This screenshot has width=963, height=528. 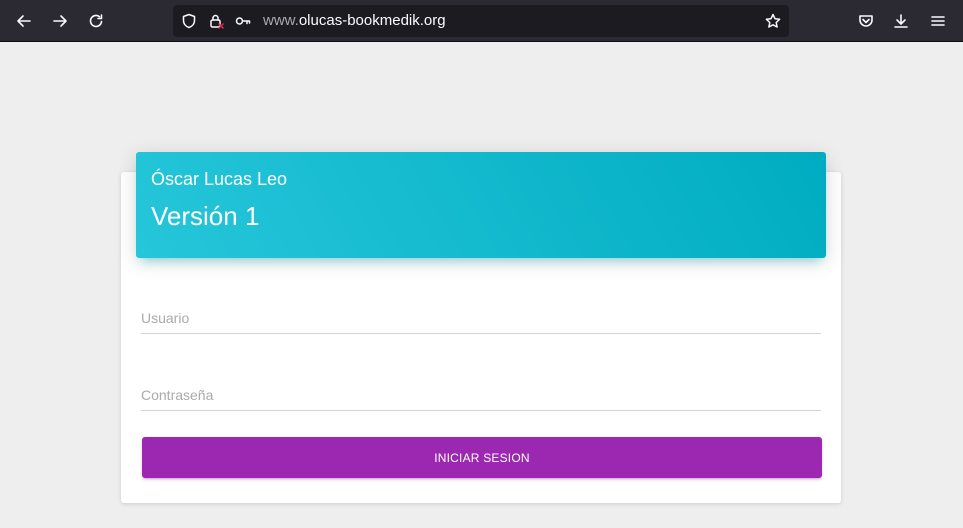 I want to click on tracking-protection-shield-icon, so click(x=189, y=21).